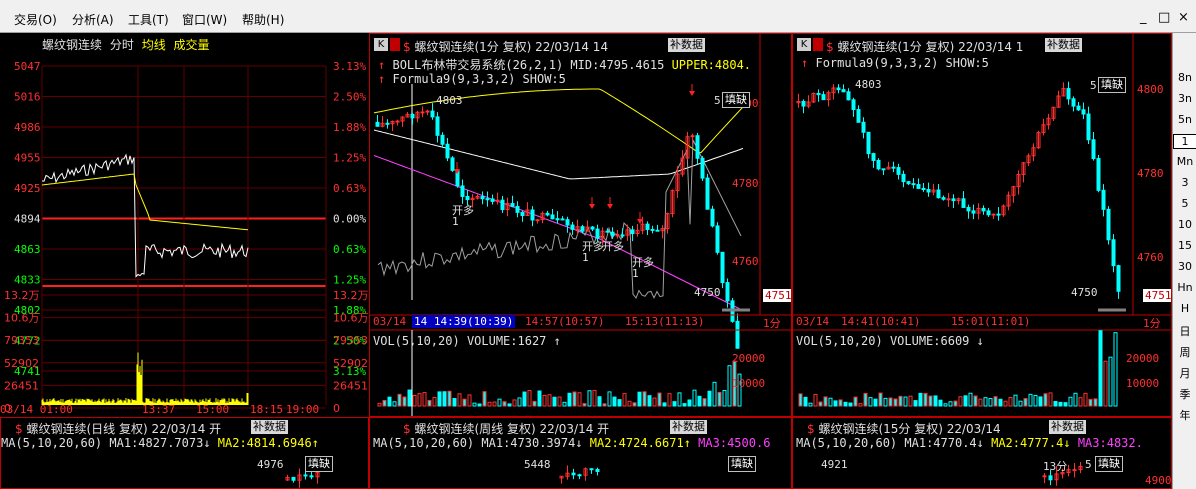 Image resolution: width=1196 pixels, height=489 pixels. Describe the element at coordinates (349, 219) in the screenshot. I see `pct-tick: 0.00%` at that location.